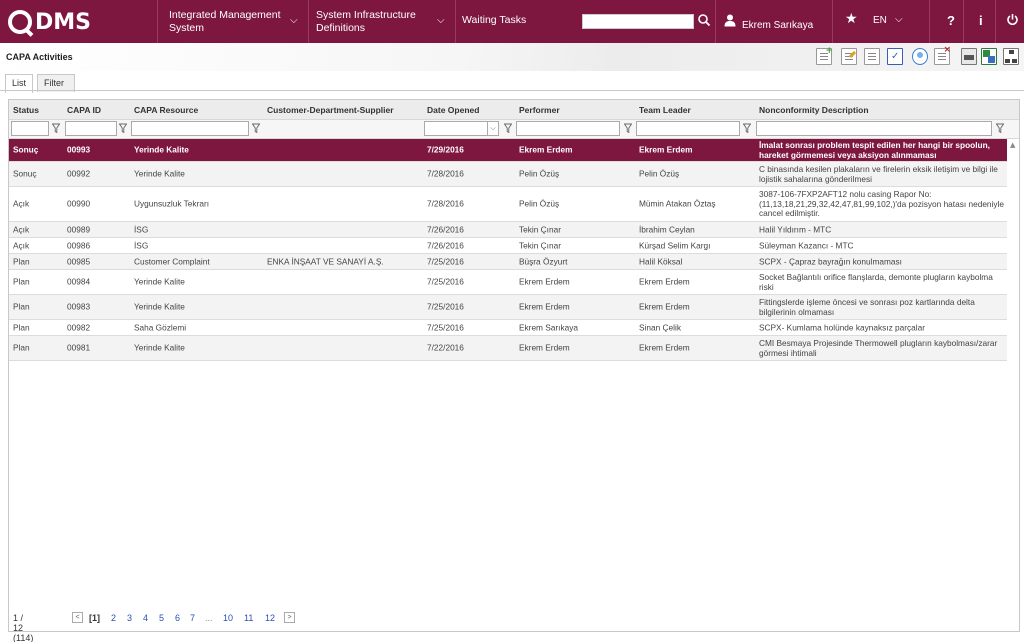 The height and width of the screenshot is (642, 1024). Describe the element at coordinates (30, 128) in the screenshot. I see `filter-status-input` at that location.